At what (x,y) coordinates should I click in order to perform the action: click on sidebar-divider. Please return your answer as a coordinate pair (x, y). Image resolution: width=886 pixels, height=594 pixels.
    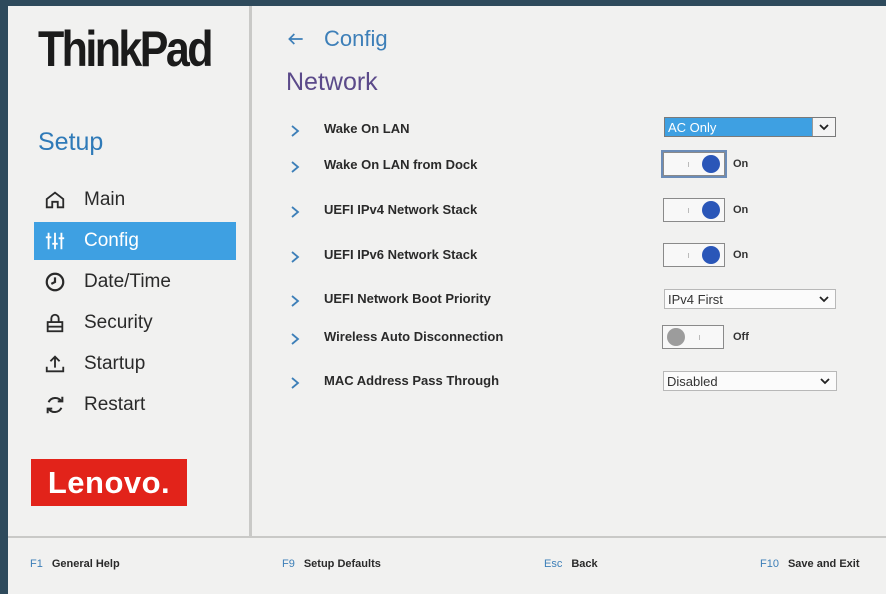
    Looking at the image, I should click on (250, 271).